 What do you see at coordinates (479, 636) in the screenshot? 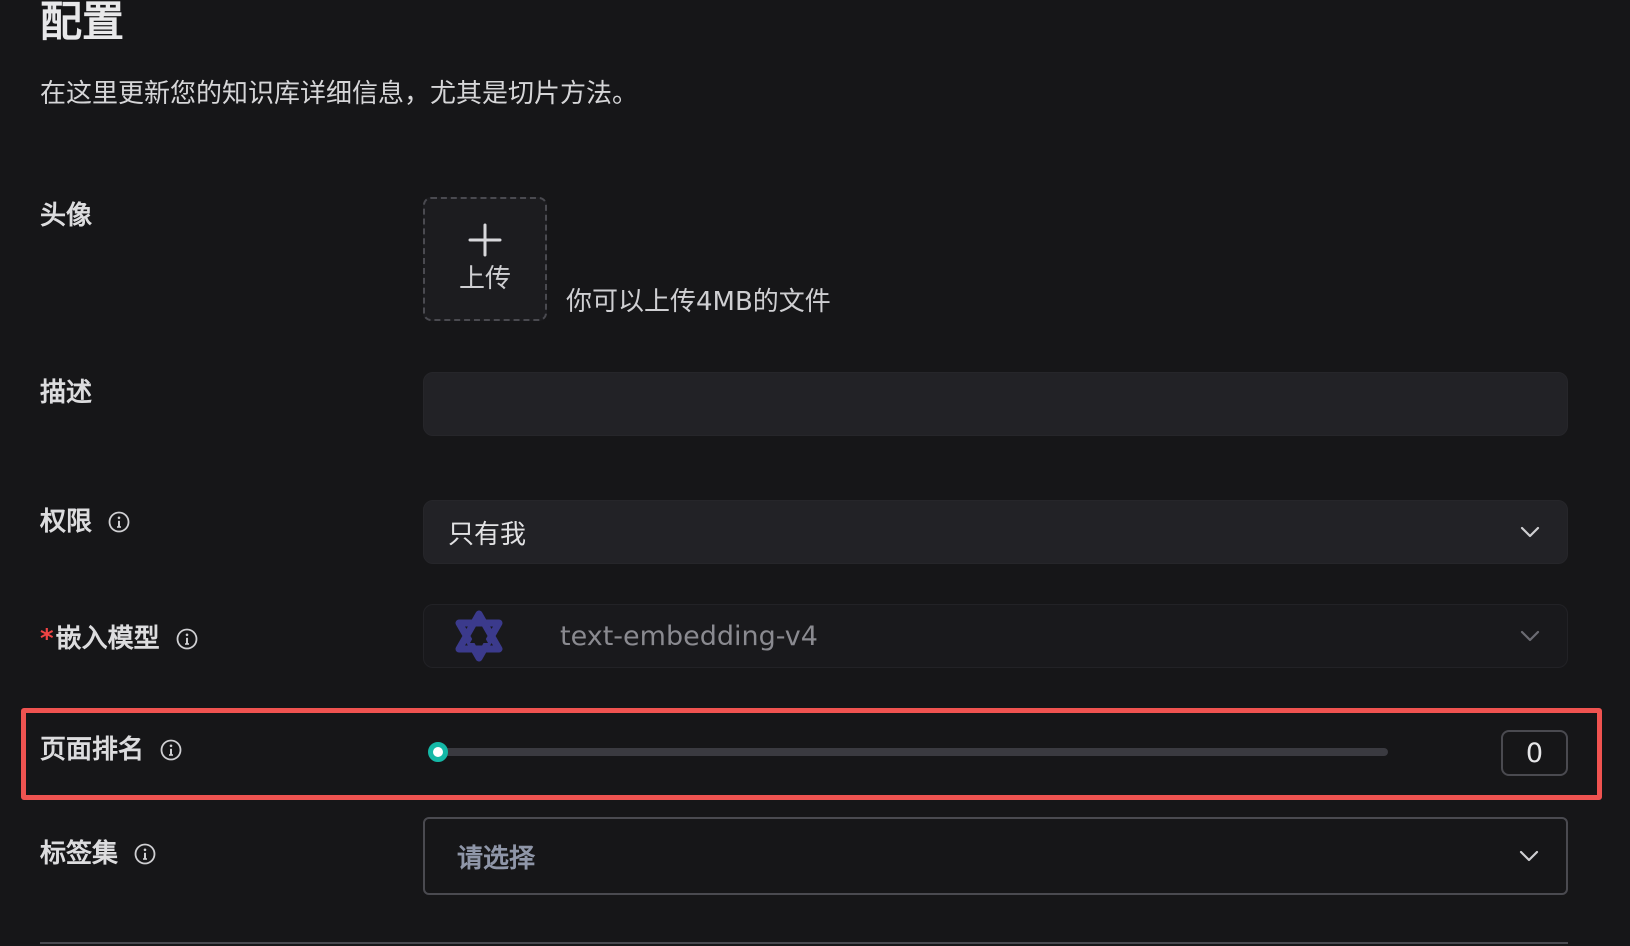
I see `qwen-logo-icon` at bounding box center [479, 636].